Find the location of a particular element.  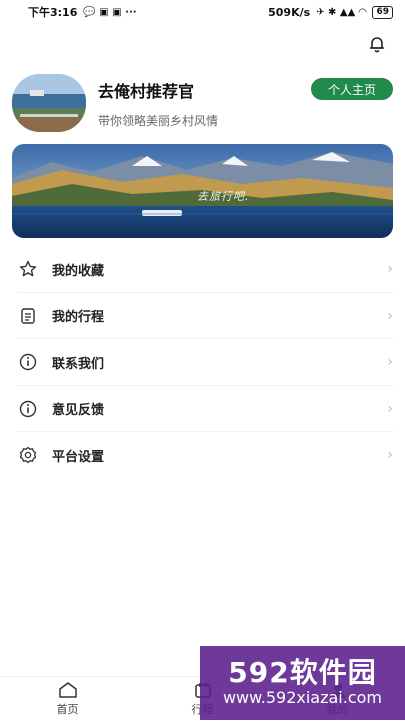

star-icon is located at coordinates (28, 269).